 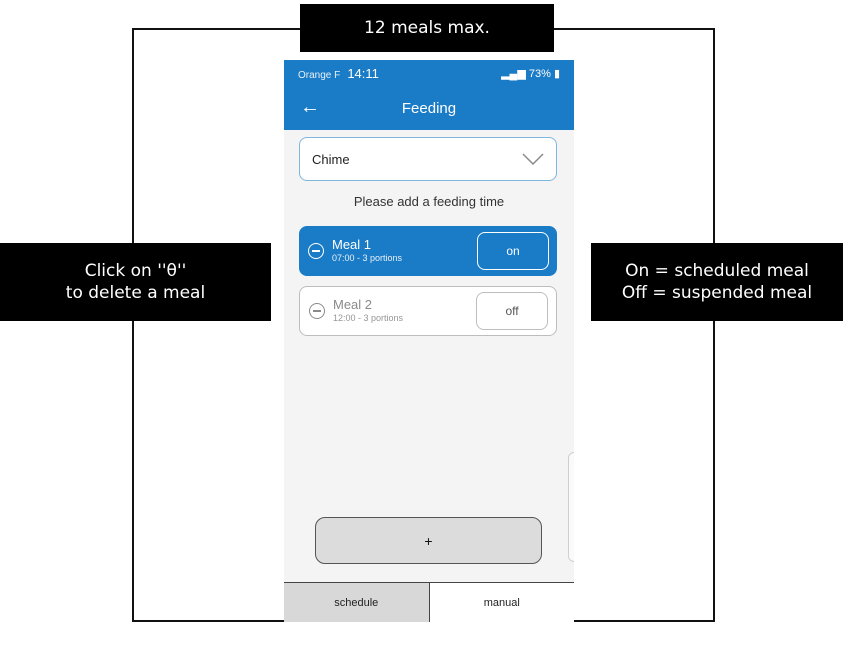 What do you see at coordinates (512, 311) in the screenshot?
I see `meal-toggle-button: off` at bounding box center [512, 311].